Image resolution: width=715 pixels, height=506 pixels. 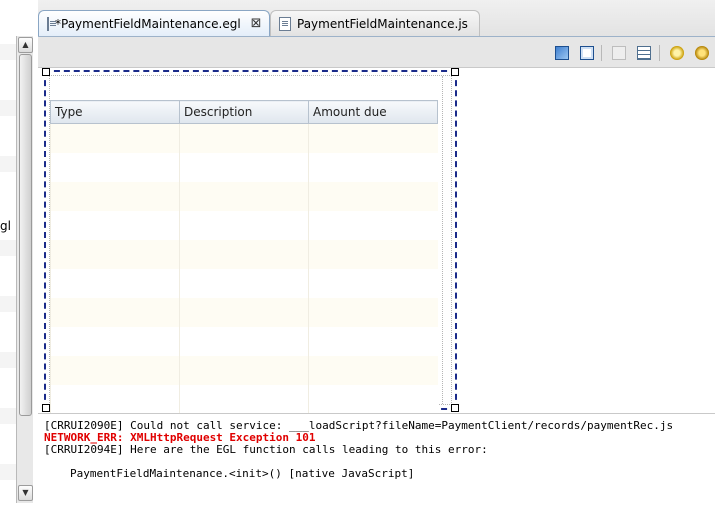 I want to click on column-header-amount-due: Amount due, so click(x=373, y=112).